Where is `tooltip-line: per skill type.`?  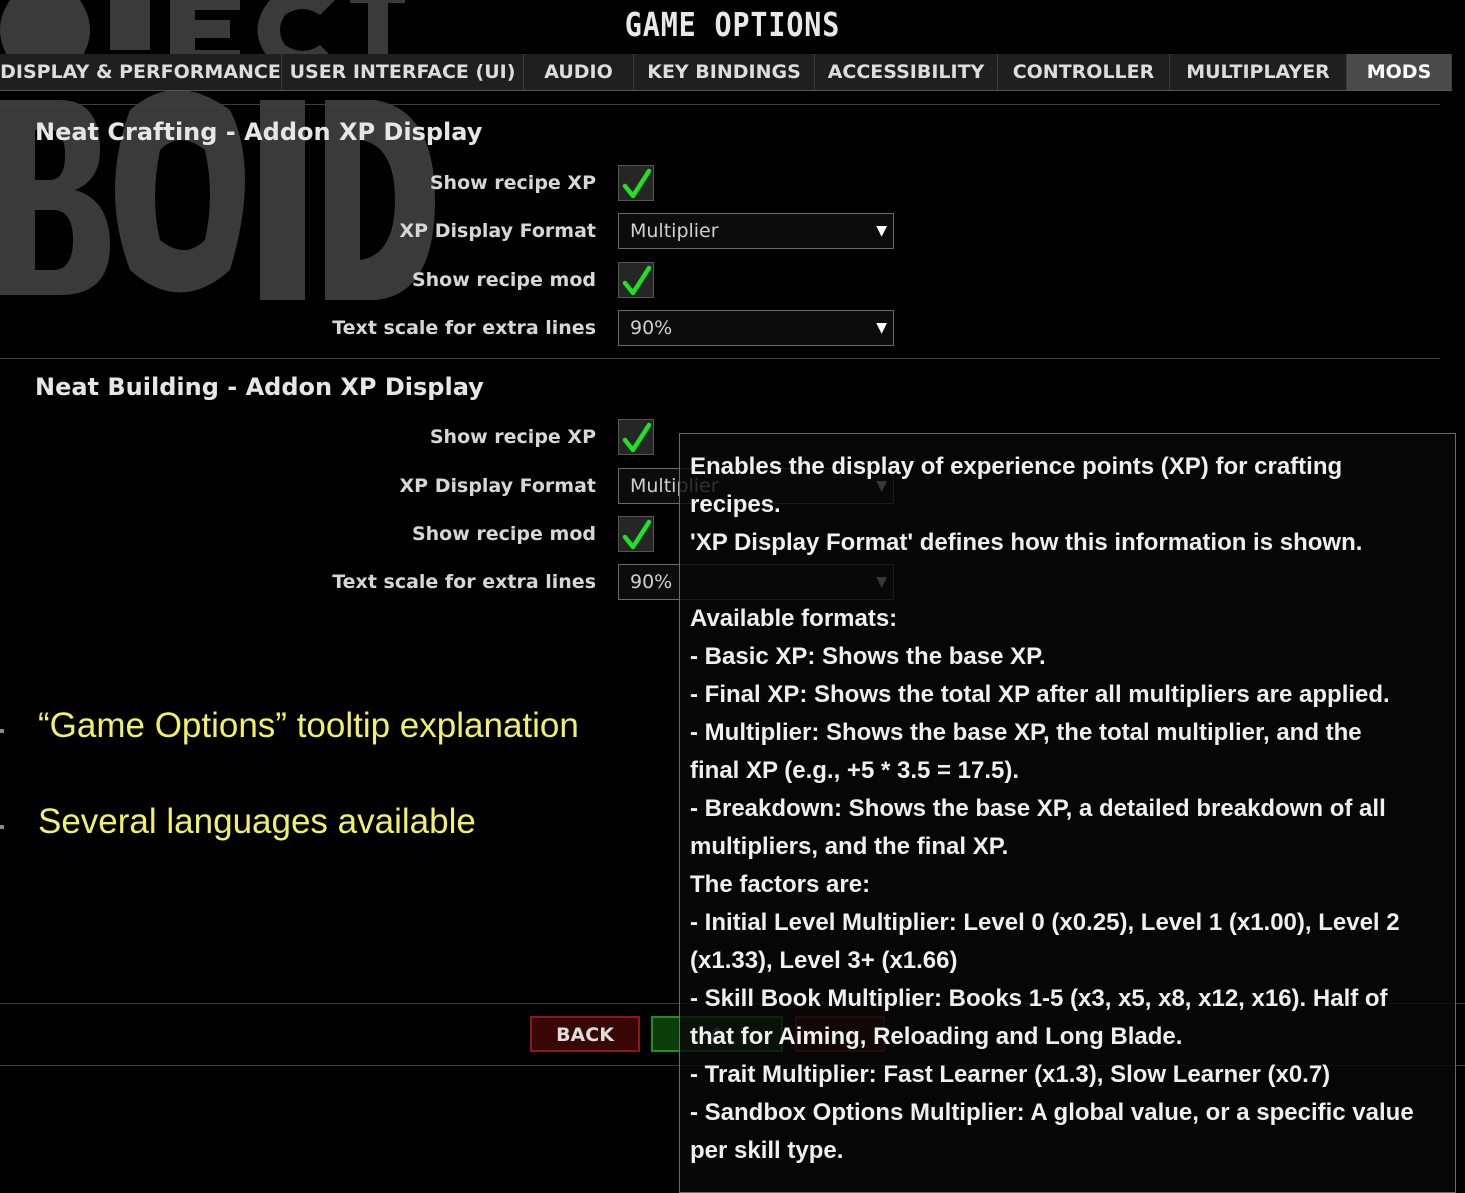
tooltip-line: per skill type. is located at coordinates (767, 1150).